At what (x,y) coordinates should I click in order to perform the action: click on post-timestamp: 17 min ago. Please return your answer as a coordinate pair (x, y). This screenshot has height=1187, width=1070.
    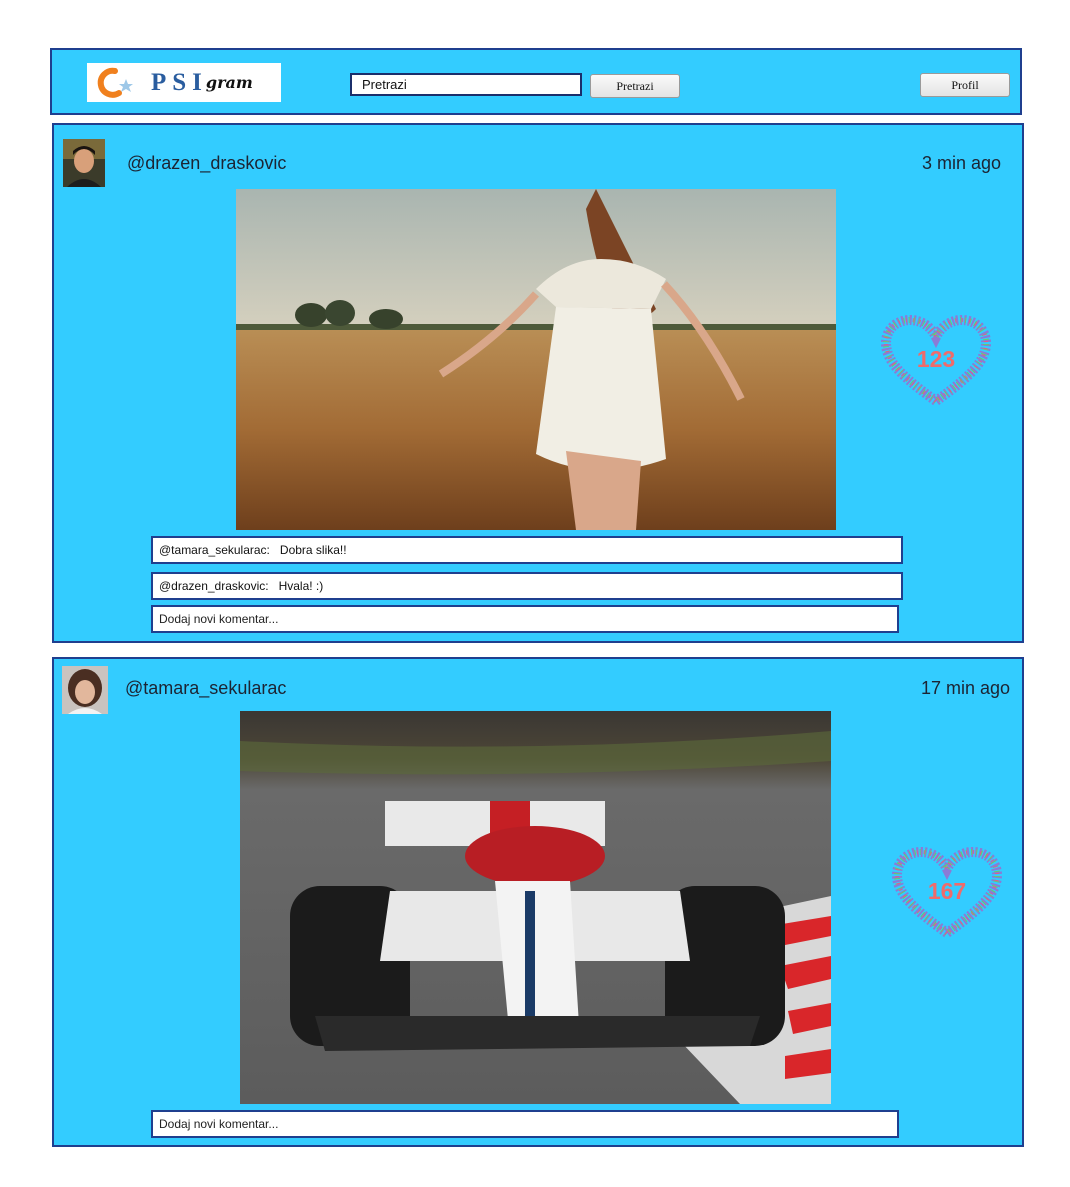
    Looking at the image, I should click on (965, 688).